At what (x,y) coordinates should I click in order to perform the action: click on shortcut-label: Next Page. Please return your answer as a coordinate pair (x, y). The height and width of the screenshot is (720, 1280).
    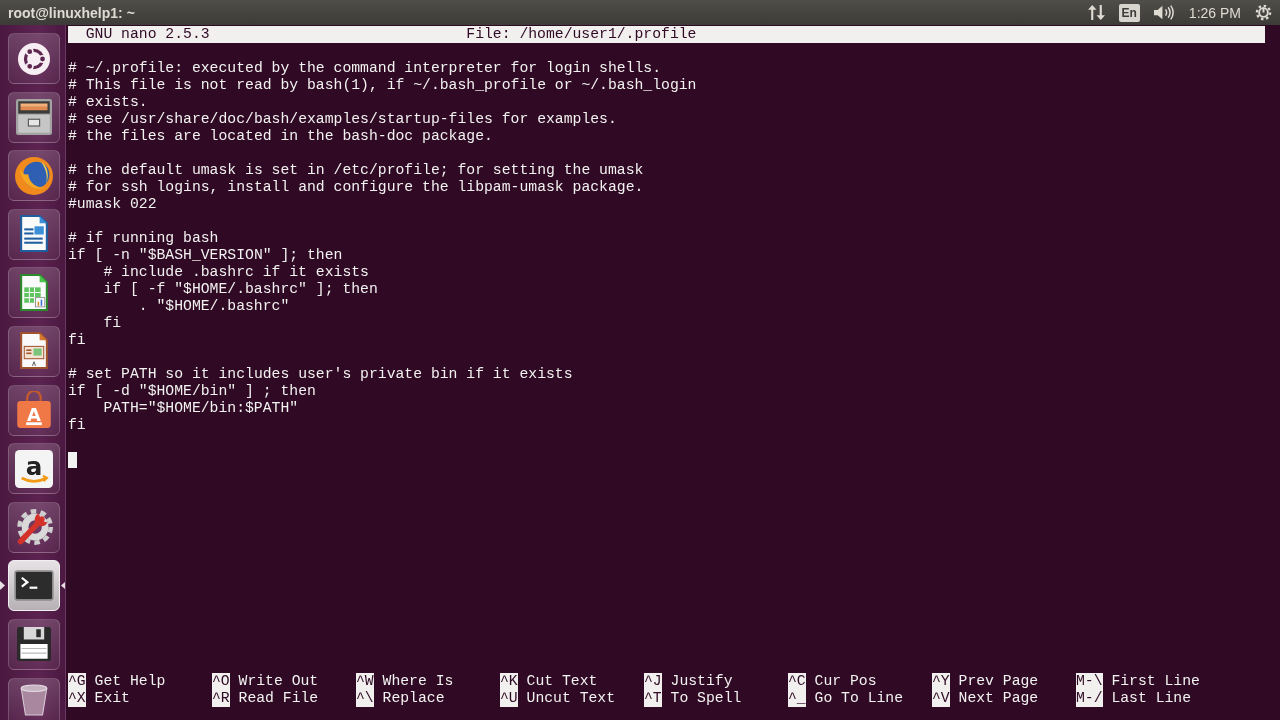
    Looking at the image, I should click on (998, 698).